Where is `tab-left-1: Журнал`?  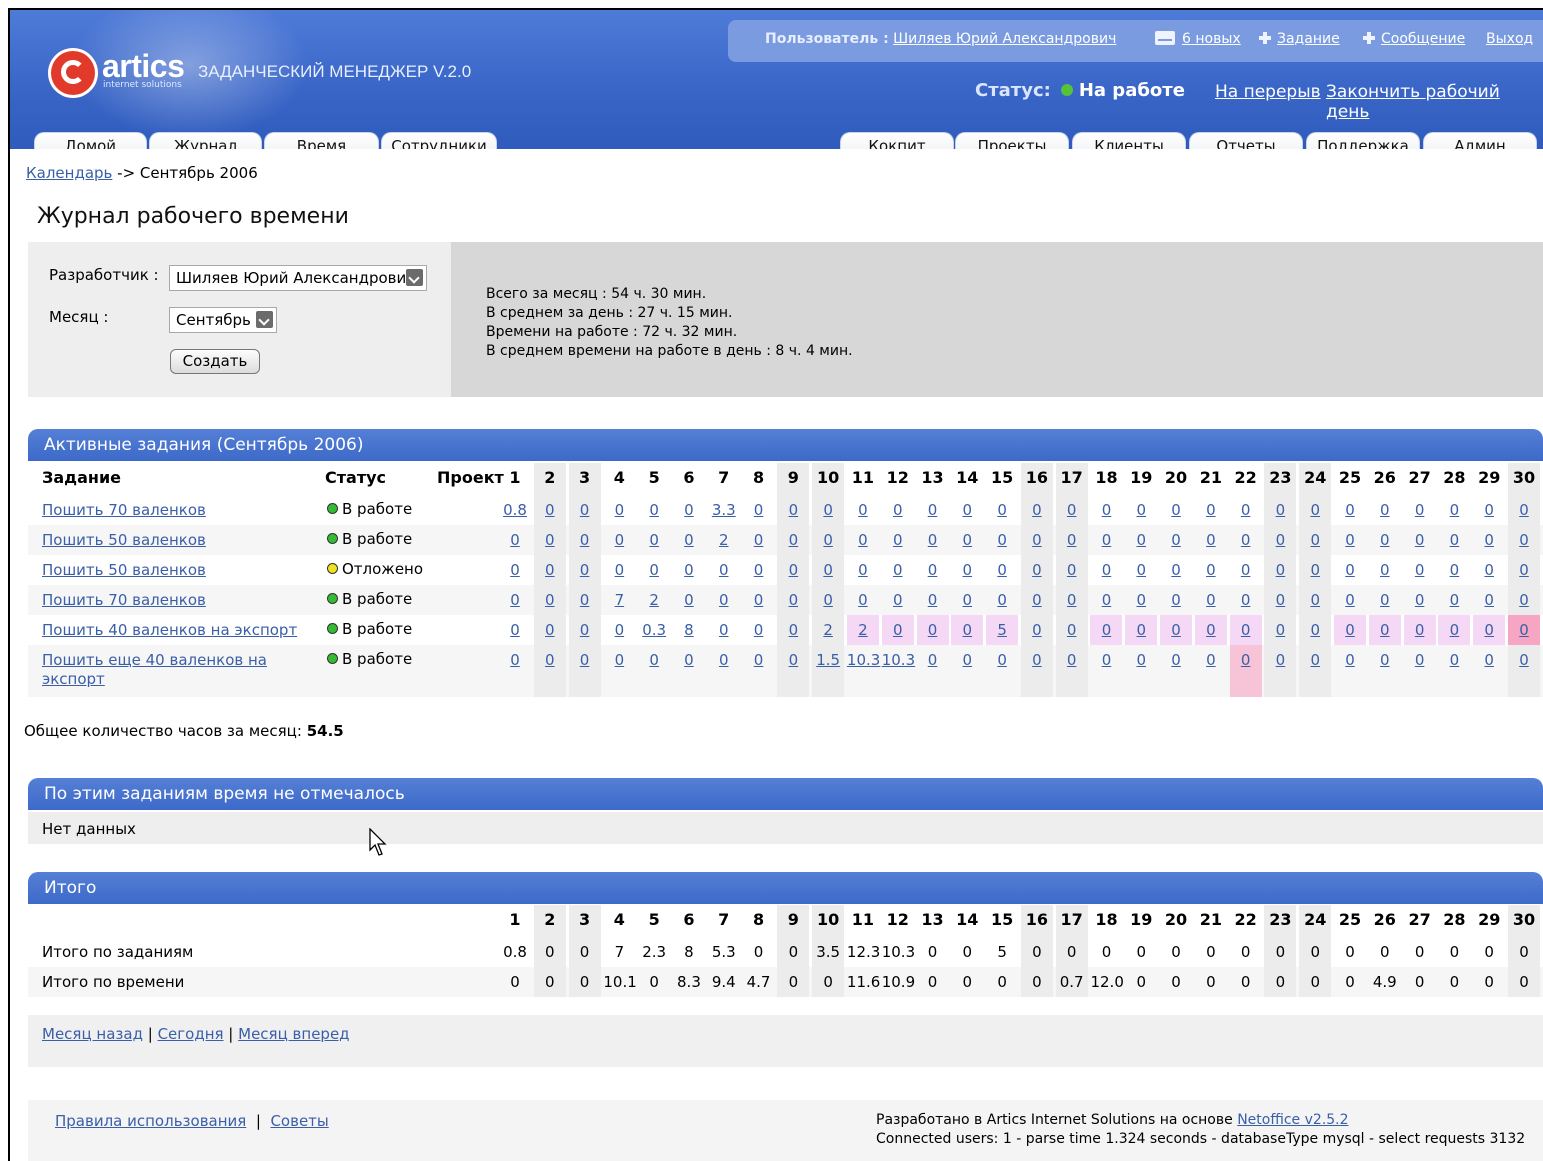
tab-left-1: Журнал is located at coordinates (205, 140).